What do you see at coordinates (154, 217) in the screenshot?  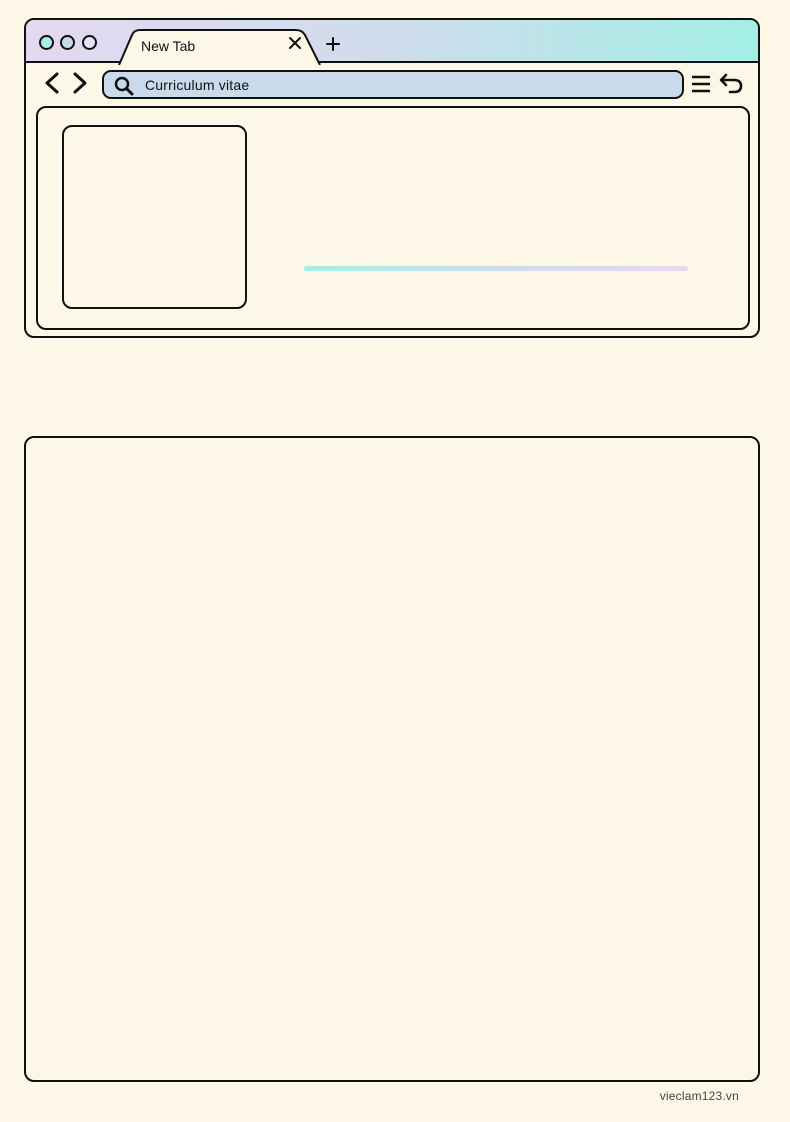 I see `photo-placeholder` at bounding box center [154, 217].